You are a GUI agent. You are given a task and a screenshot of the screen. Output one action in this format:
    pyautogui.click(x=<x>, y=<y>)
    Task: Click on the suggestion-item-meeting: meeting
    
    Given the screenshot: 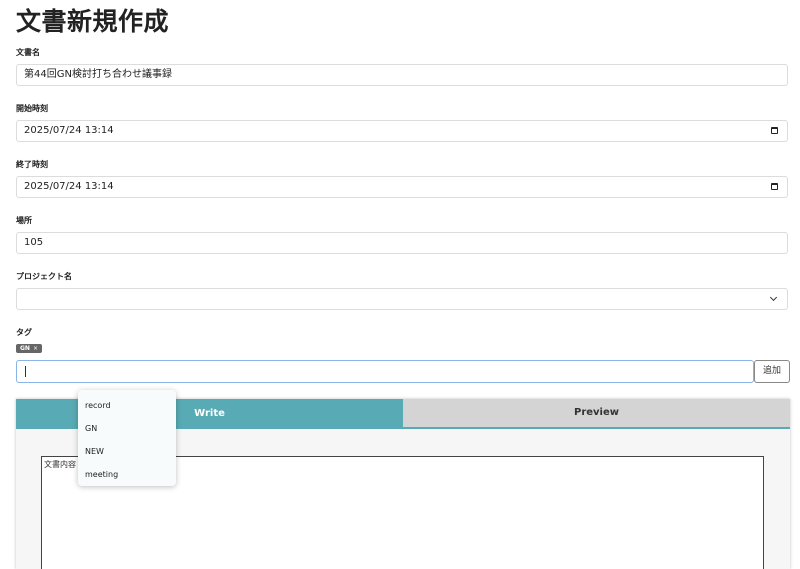 What is the action you would take?
    pyautogui.click(x=127, y=474)
    